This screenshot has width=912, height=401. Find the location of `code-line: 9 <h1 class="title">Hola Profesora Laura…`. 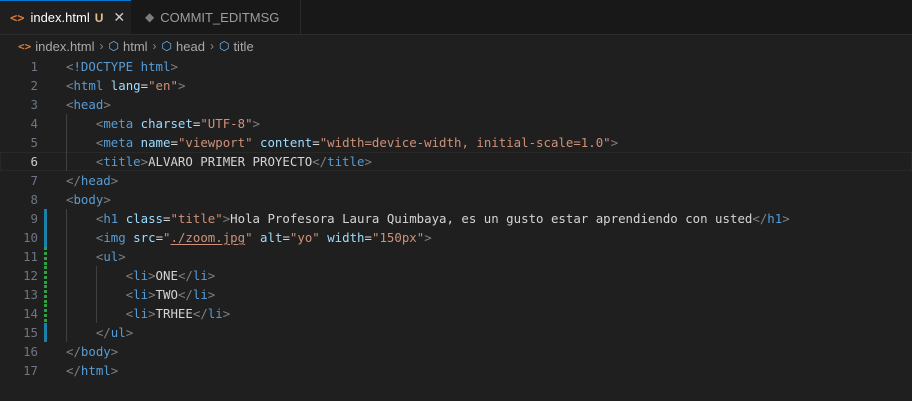

code-line: 9 <h1 class="title">Hola Profesora Laura… is located at coordinates (456, 218).